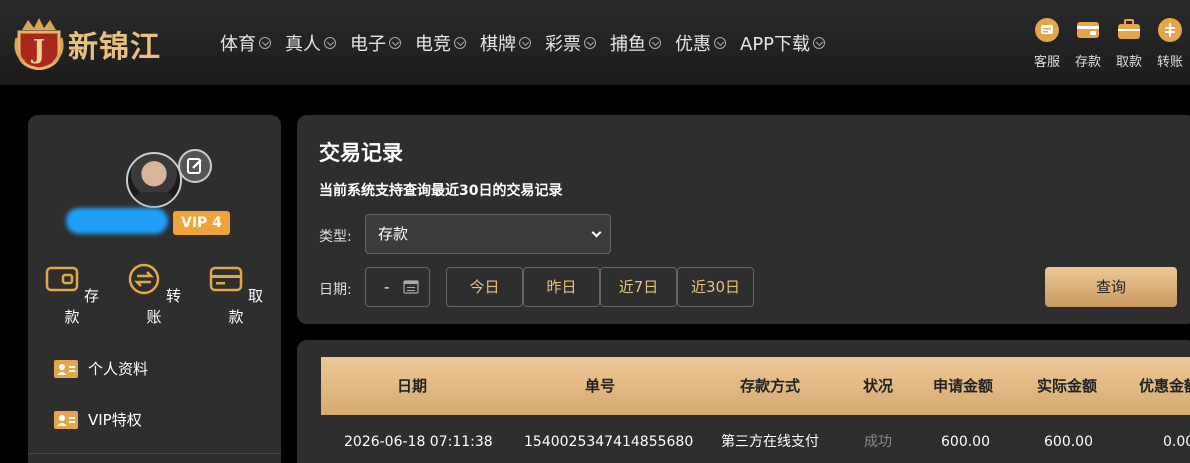  What do you see at coordinates (226, 279) in the screenshot?
I see `card-icon` at bounding box center [226, 279].